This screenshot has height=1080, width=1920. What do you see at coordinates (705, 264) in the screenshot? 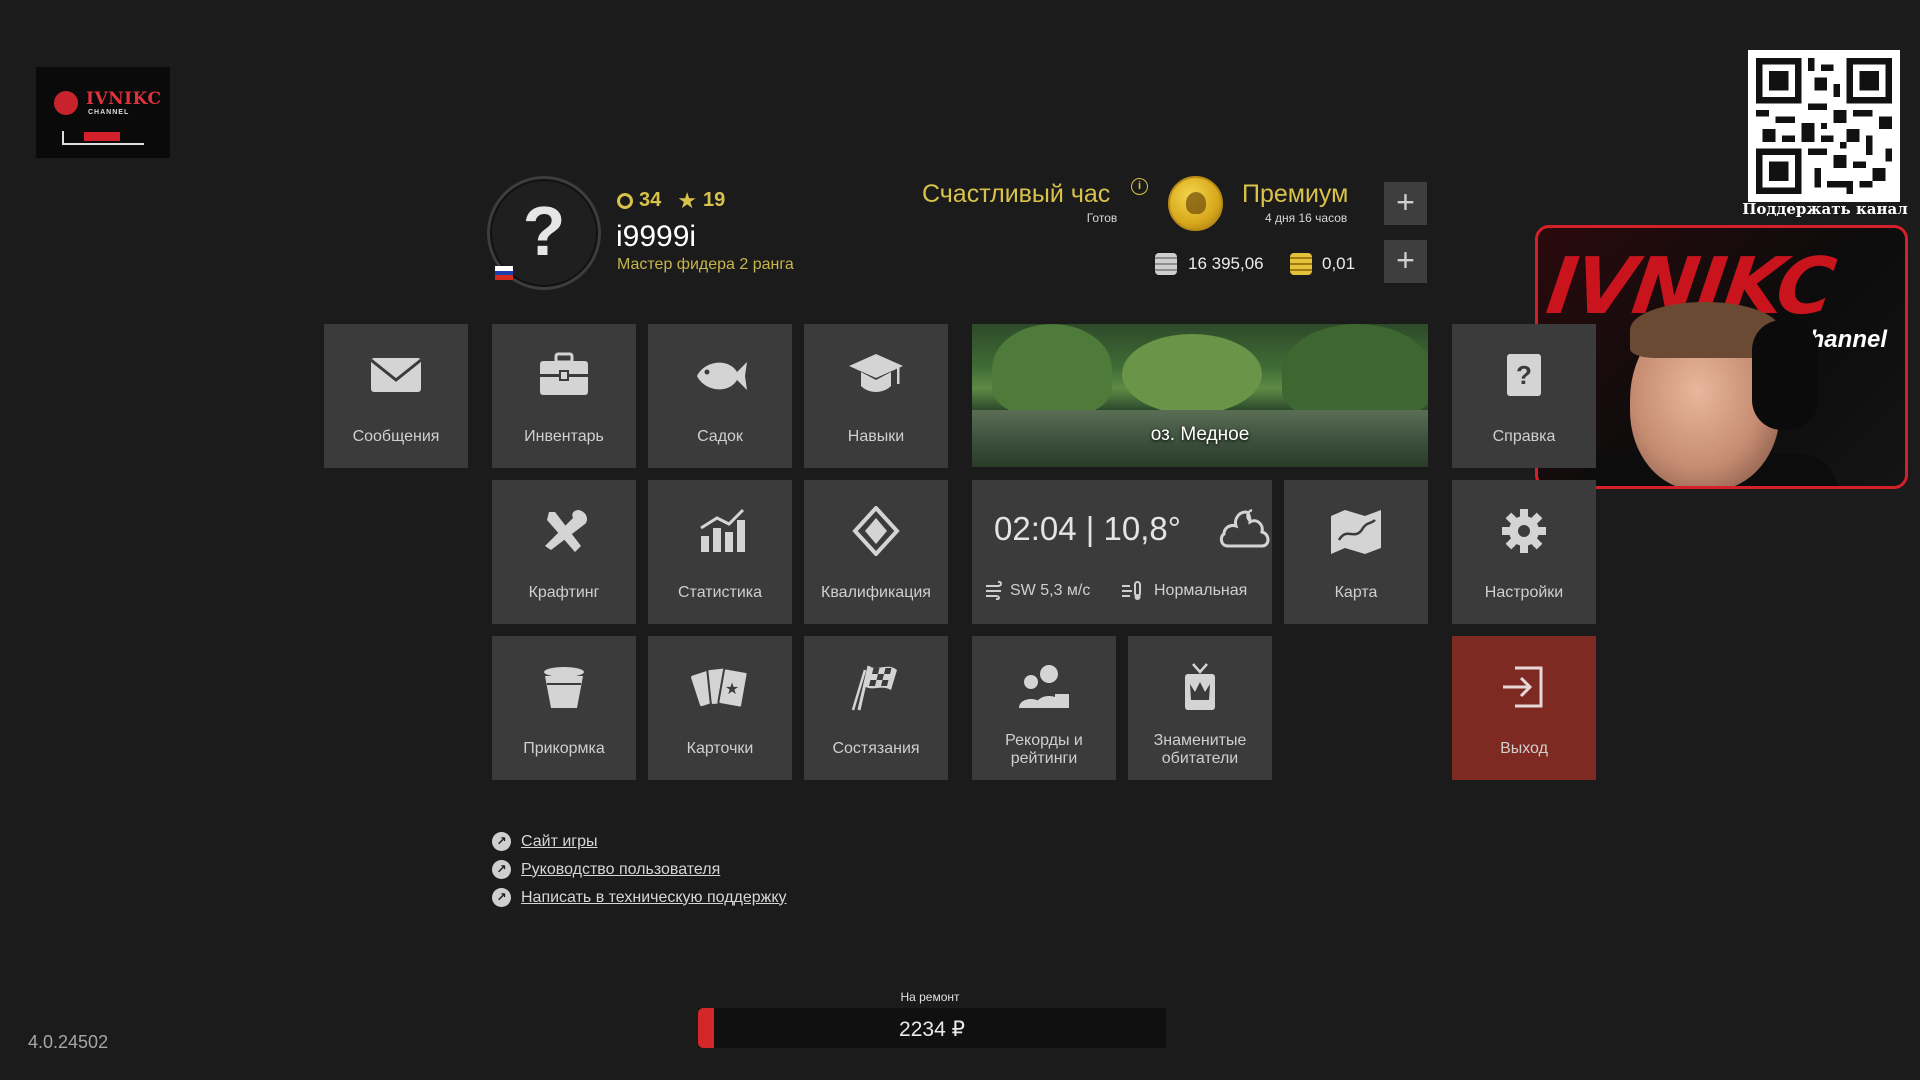
I see `player-rank: Мастер фидера 2 ранга` at bounding box center [705, 264].